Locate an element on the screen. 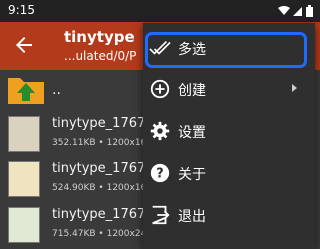  signal-icon is located at coordinates (297, 11).